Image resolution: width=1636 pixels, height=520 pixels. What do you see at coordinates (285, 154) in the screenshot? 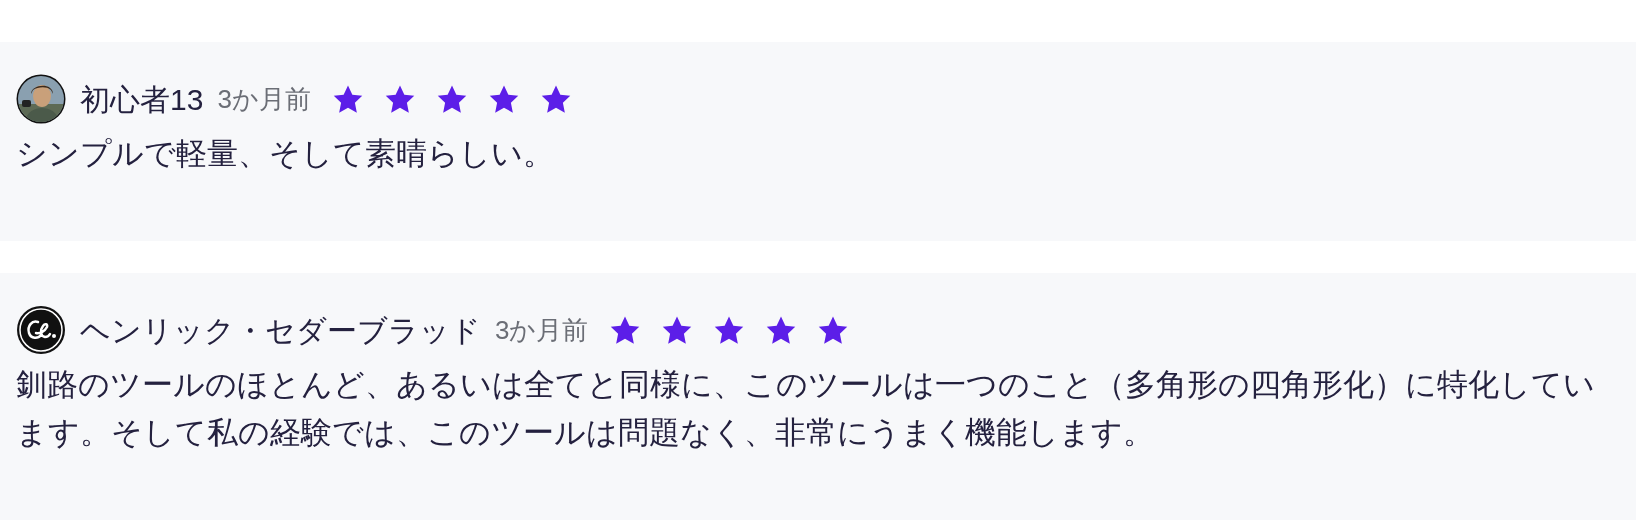
I see `review-text: シンプルで軽量、そして素晴らしい。` at bounding box center [285, 154].